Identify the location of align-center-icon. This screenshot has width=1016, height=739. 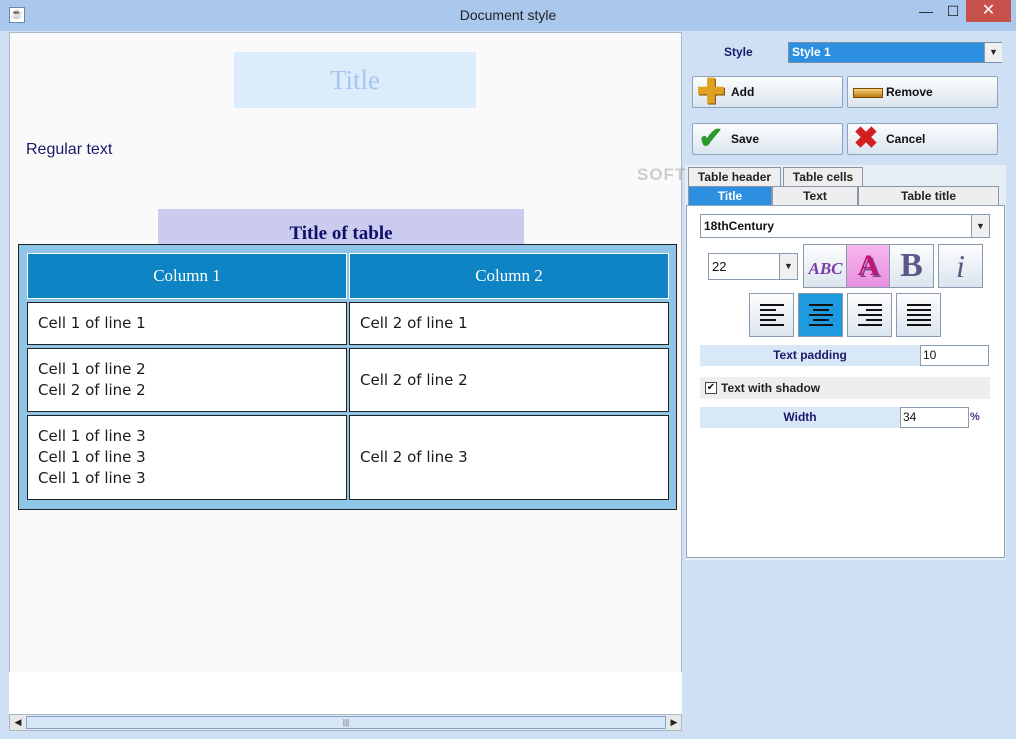
(821, 315).